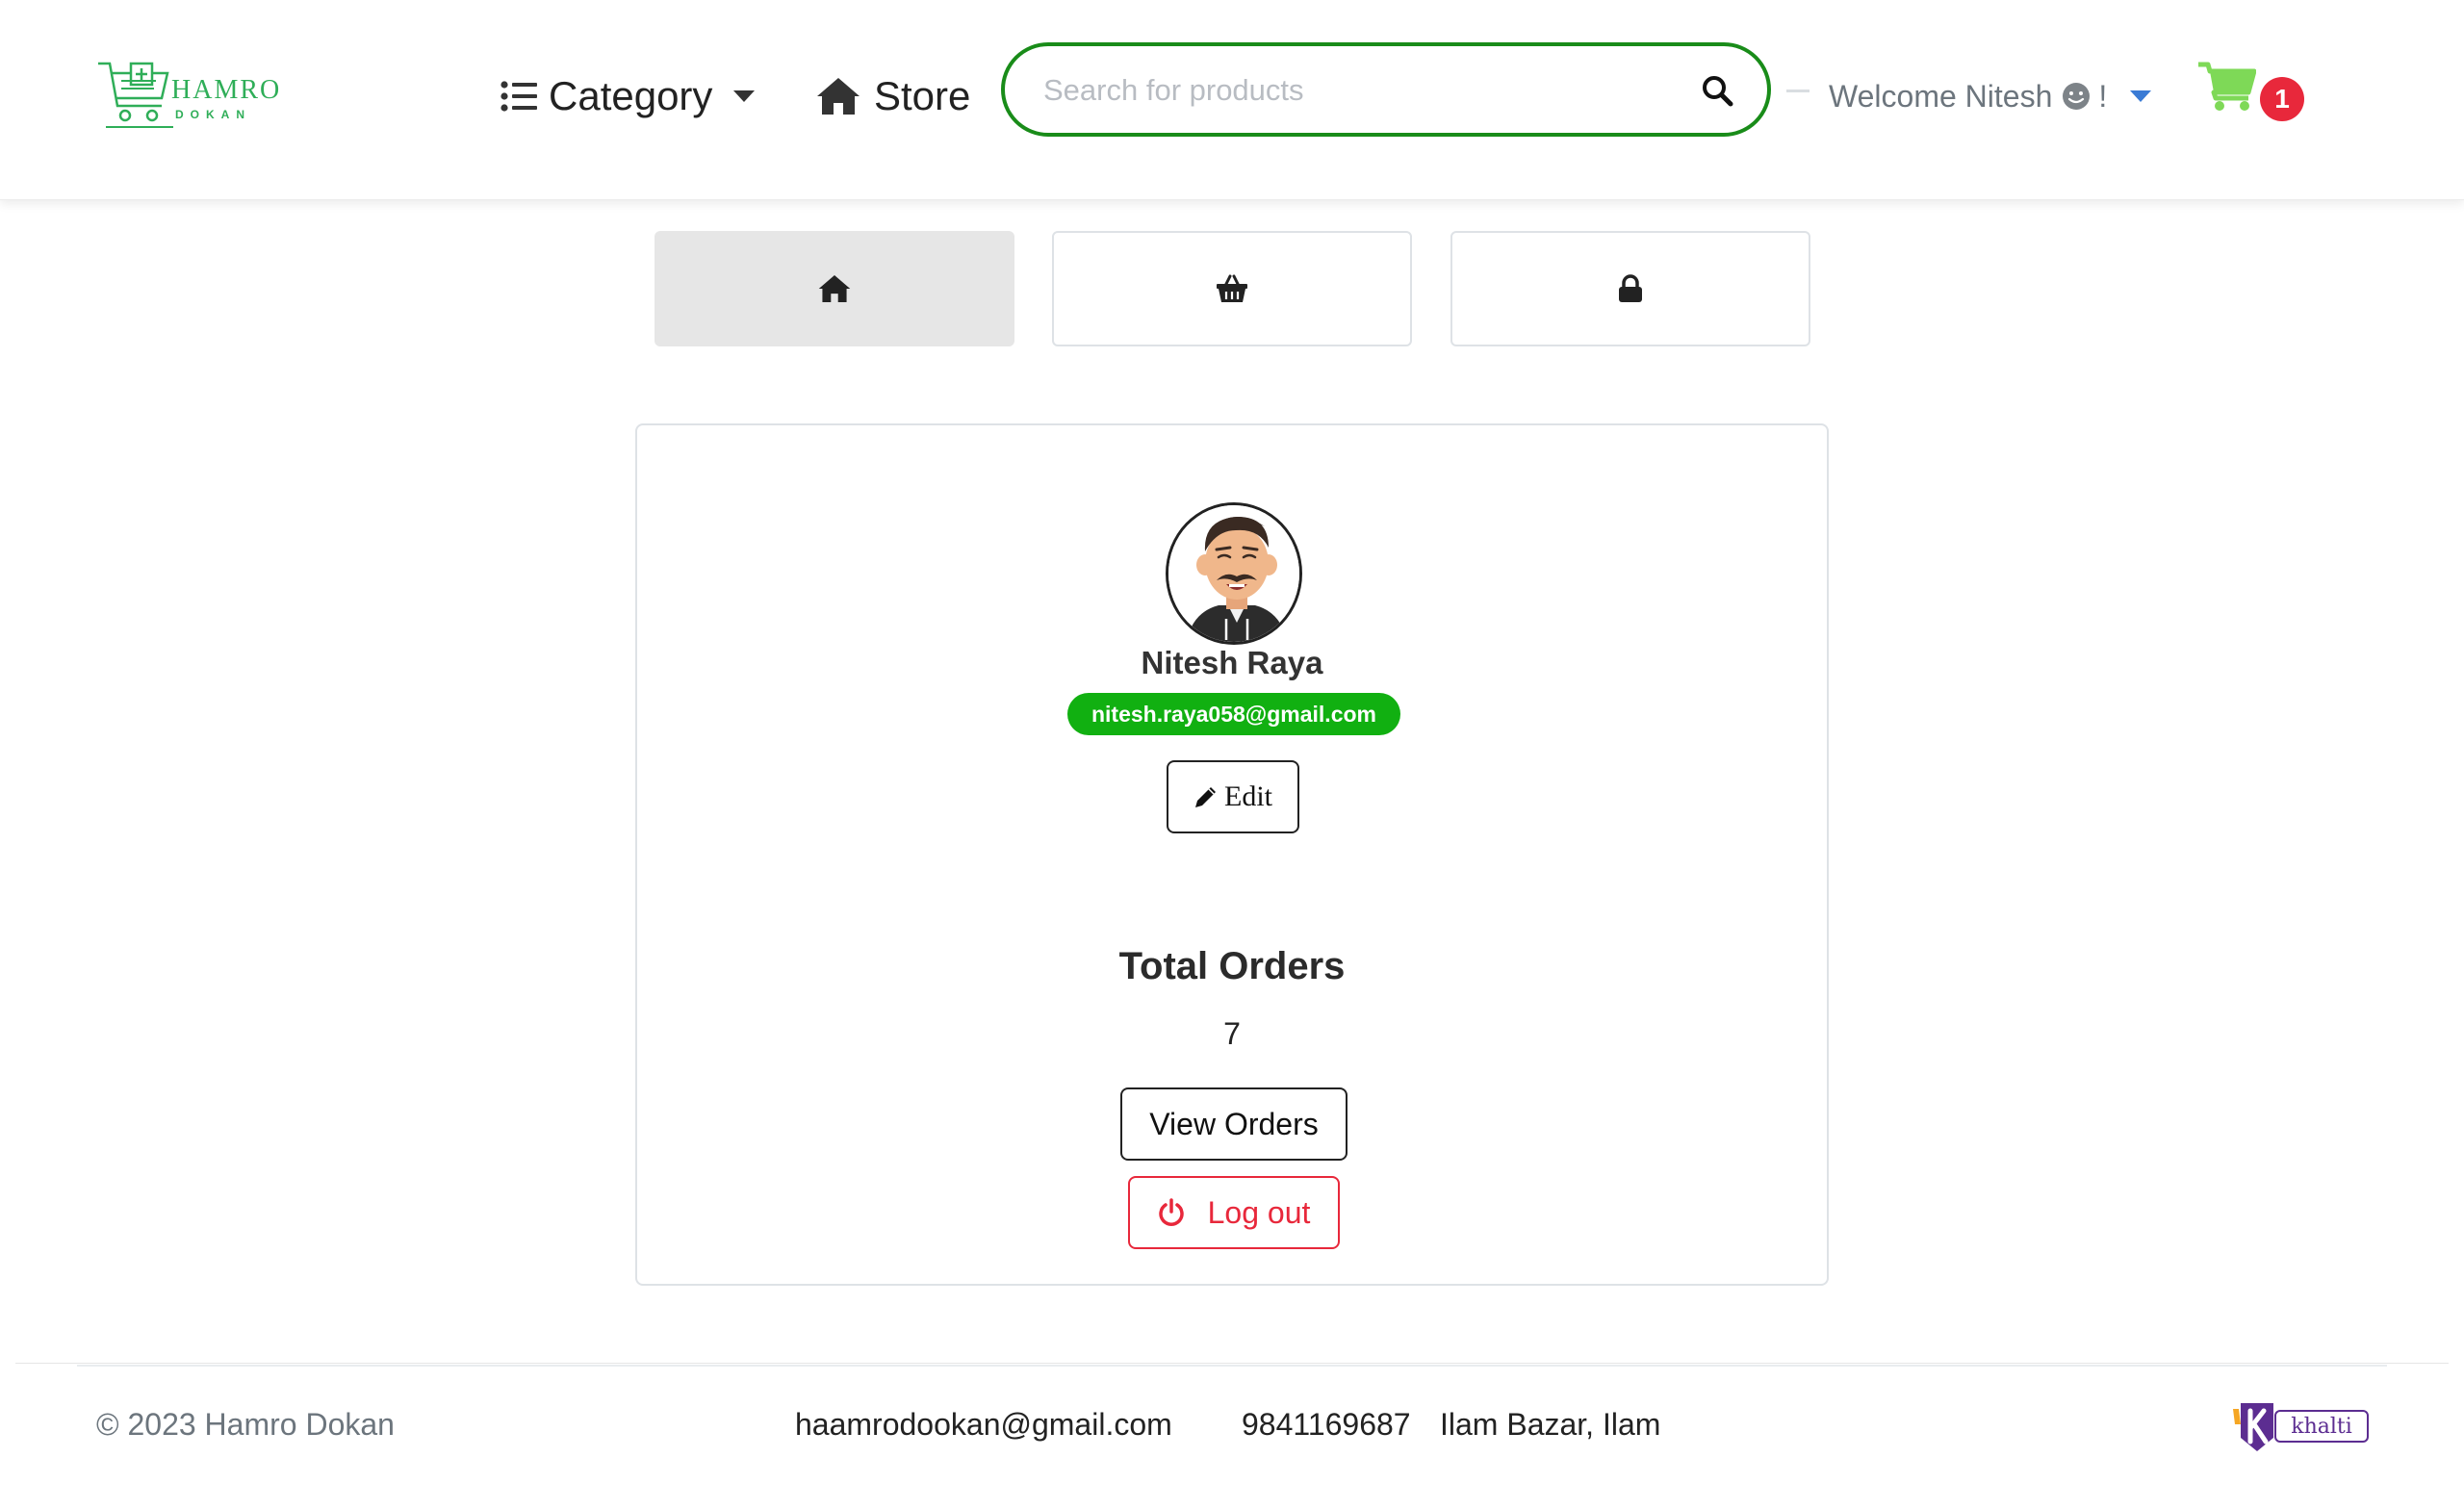 The width and height of the screenshot is (2464, 1509). I want to click on category-dropdown: Category, so click(628, 96).